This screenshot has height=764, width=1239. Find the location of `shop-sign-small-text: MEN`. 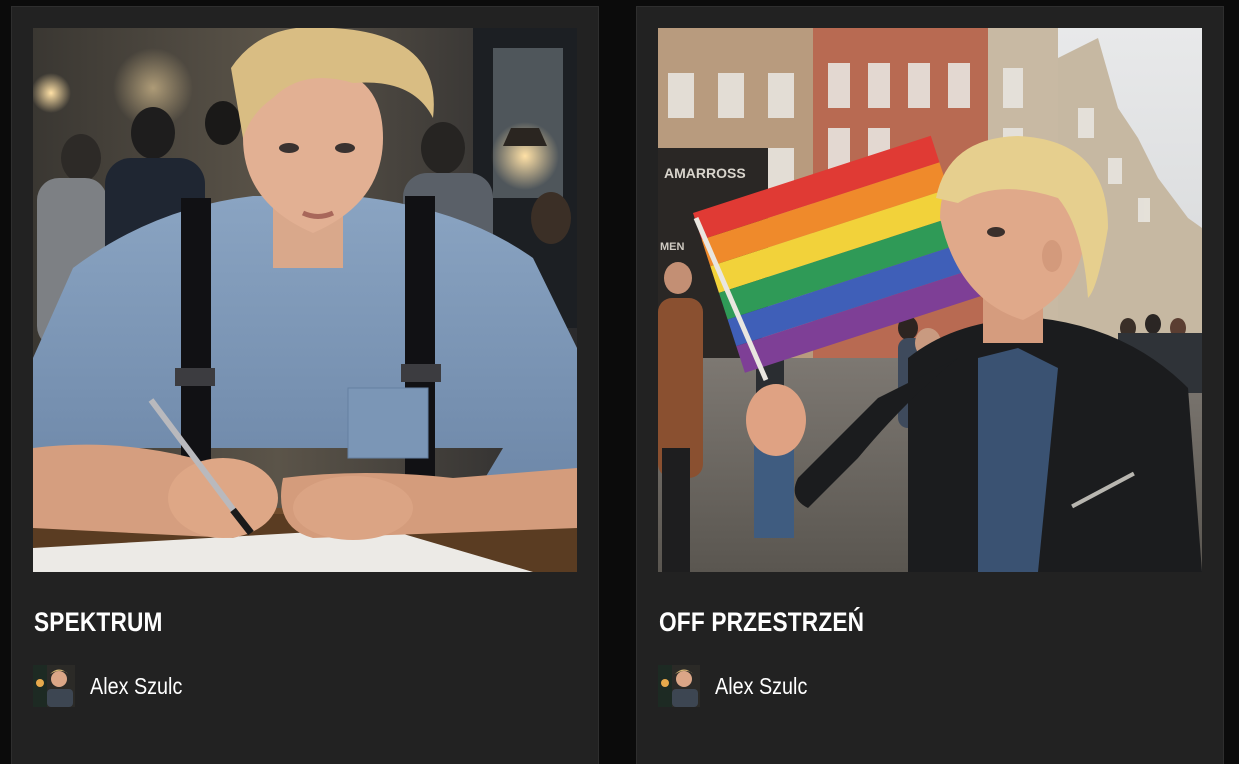

shop-sign-small-text: MEN is located at coordinates (672, 247).